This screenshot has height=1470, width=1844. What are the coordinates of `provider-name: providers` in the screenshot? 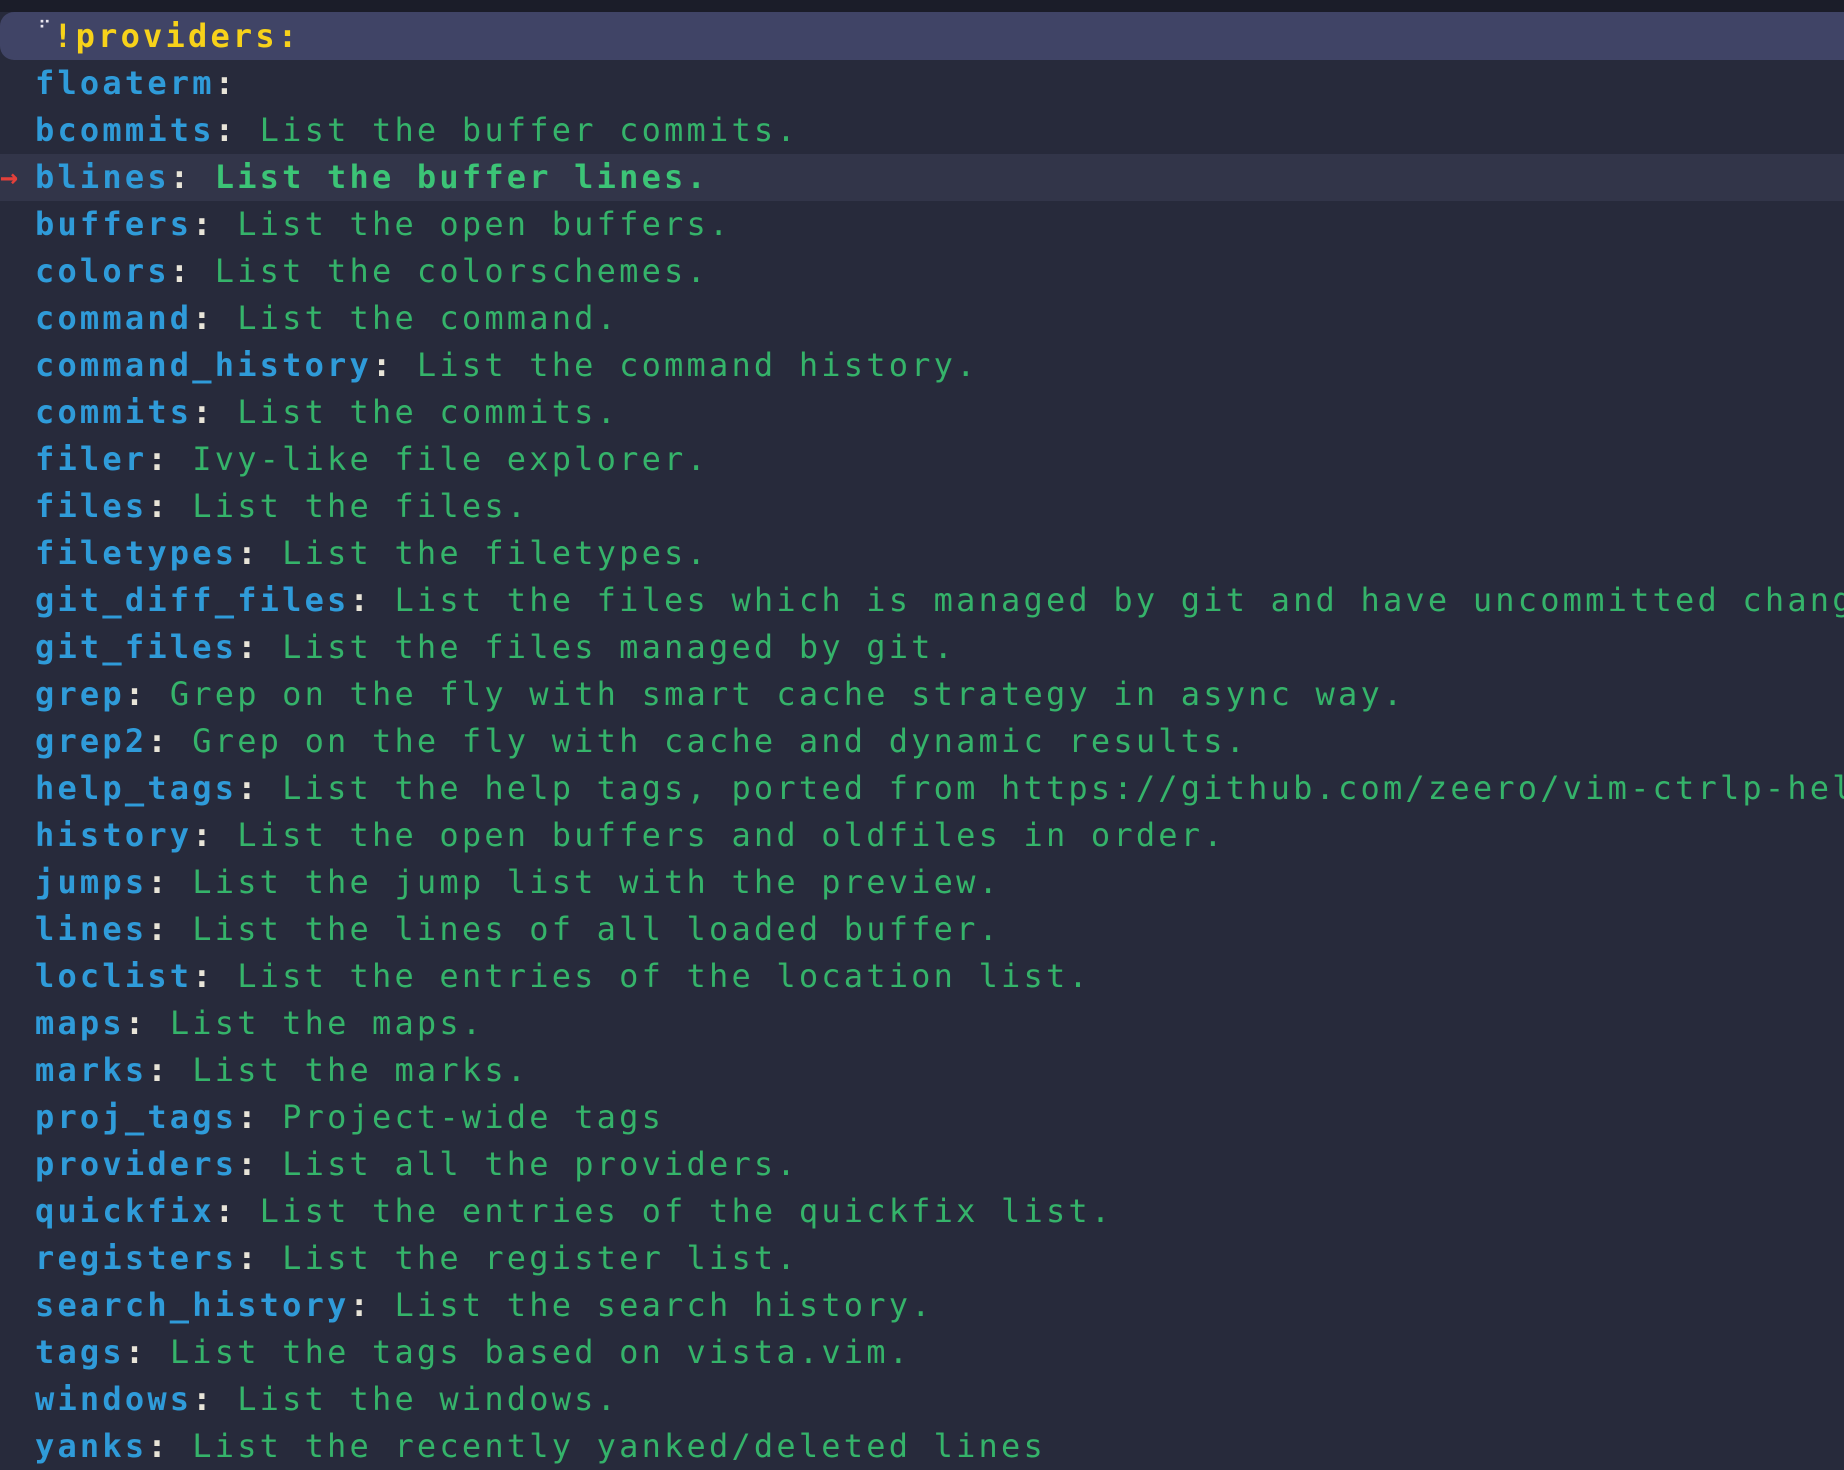 It's located at (136, 1164).